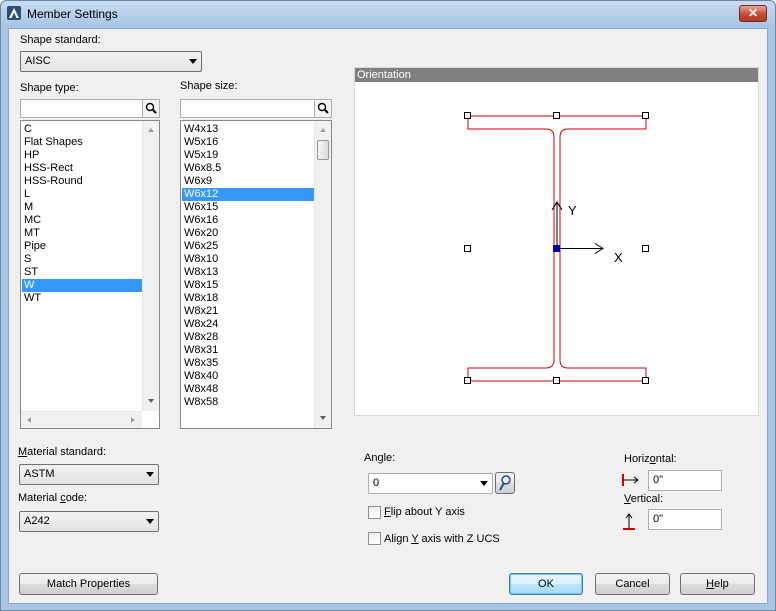 This screenshot has height=611, width=776. Describe the element at coordinates (556, 75) in the screenshot. I see `orientation-header: Orientation` at that location.